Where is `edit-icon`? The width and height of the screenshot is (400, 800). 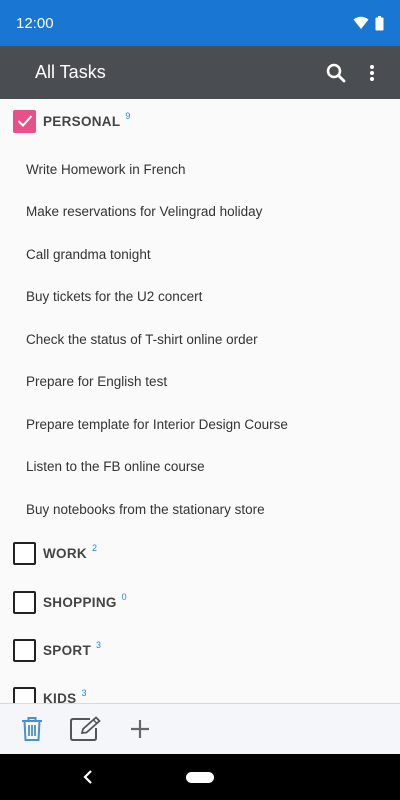
edit-icon is located at coordinates (85, 728).